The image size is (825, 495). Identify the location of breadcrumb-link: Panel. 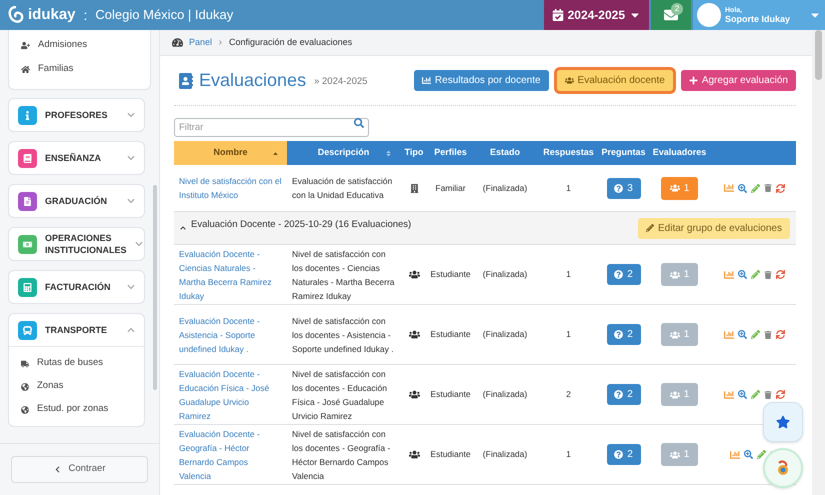
(200, 43).